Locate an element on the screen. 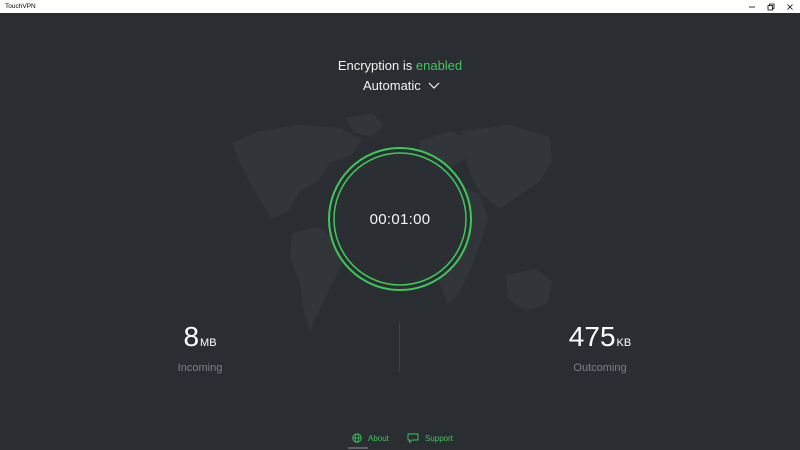  footer-active-indicator is located at coordinates (358, 448).